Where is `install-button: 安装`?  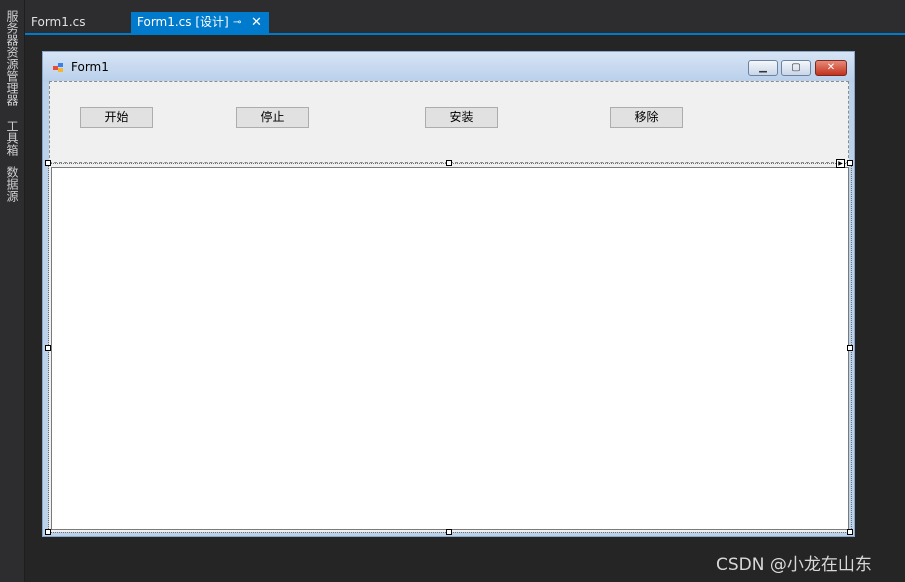 install-button: 安装 is located at coordinates (461, 117).